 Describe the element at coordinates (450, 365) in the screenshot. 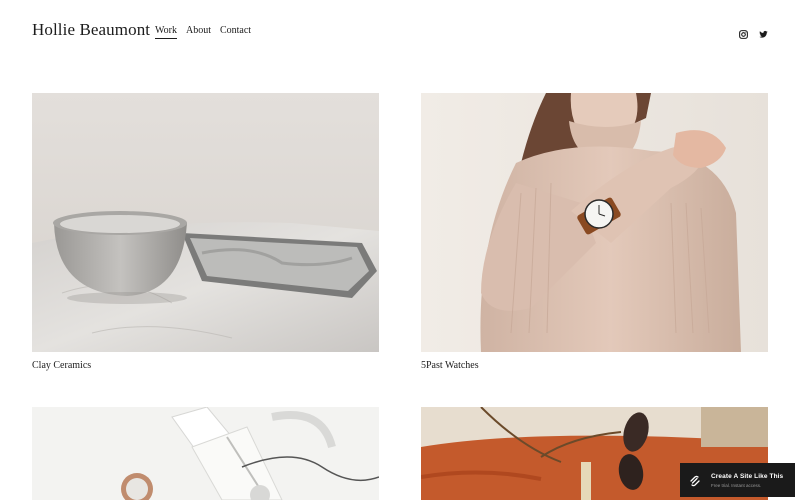

I see `project-title: 5Past Watches` at that location.